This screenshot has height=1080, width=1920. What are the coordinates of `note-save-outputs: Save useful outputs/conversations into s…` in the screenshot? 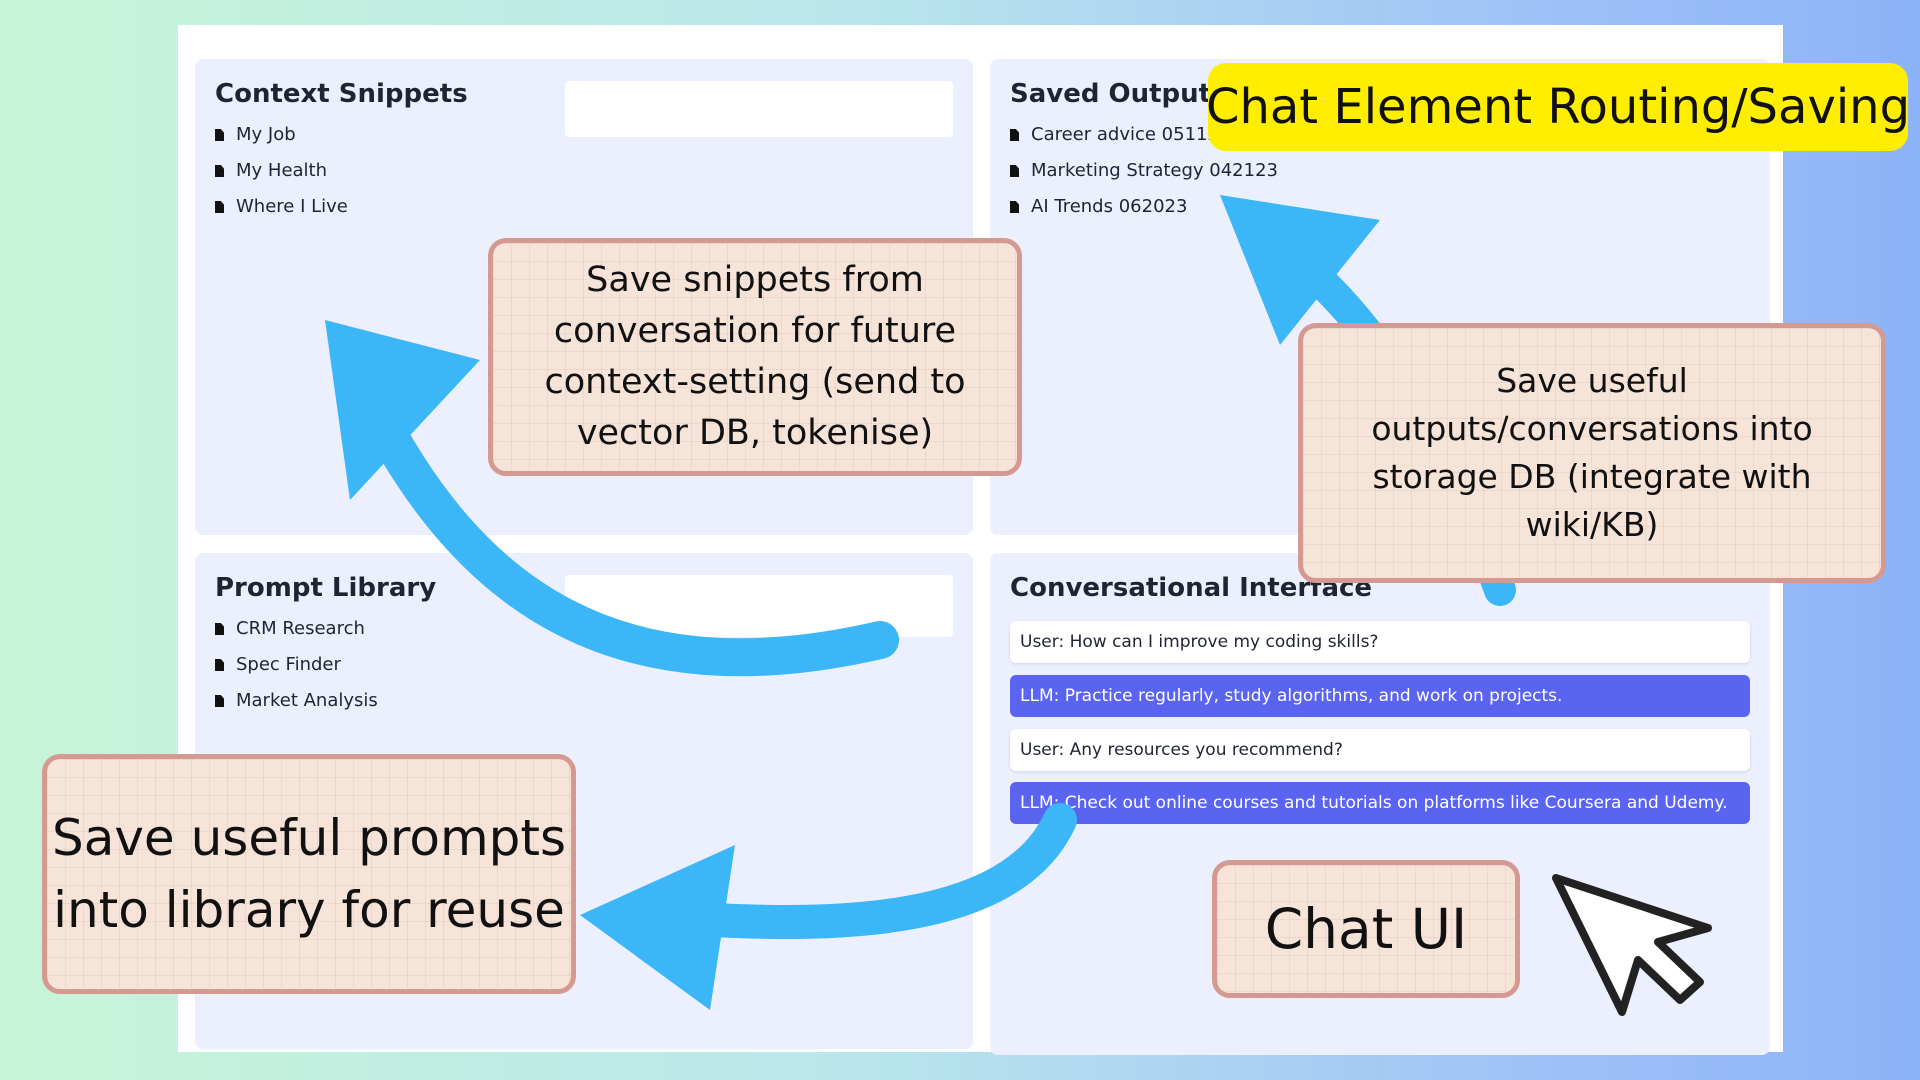 It's located at (1592, 453).